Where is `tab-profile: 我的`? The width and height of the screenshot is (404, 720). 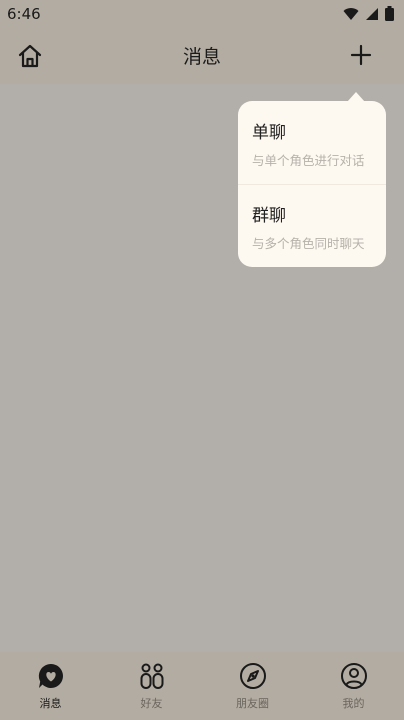
tab-profile: 我的 is located at coordinates (353, 686).